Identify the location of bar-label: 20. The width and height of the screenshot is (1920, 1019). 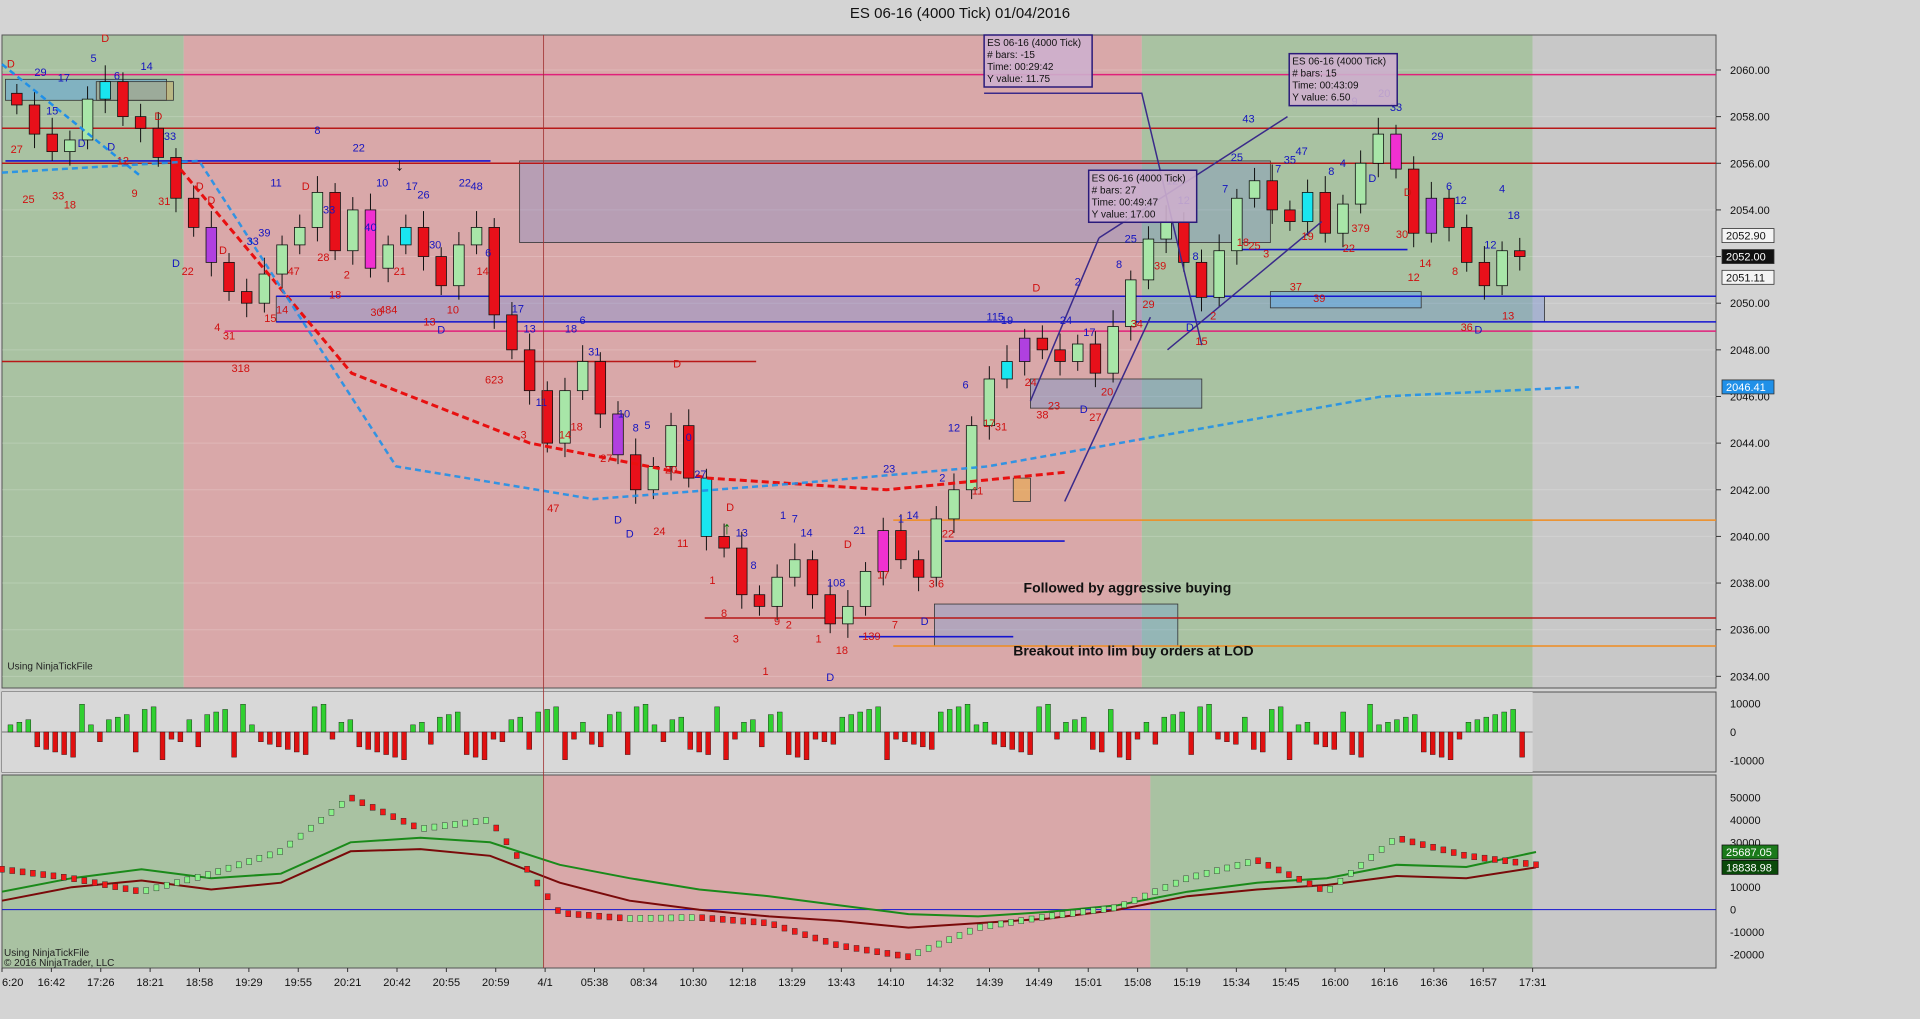
(1107, 392).